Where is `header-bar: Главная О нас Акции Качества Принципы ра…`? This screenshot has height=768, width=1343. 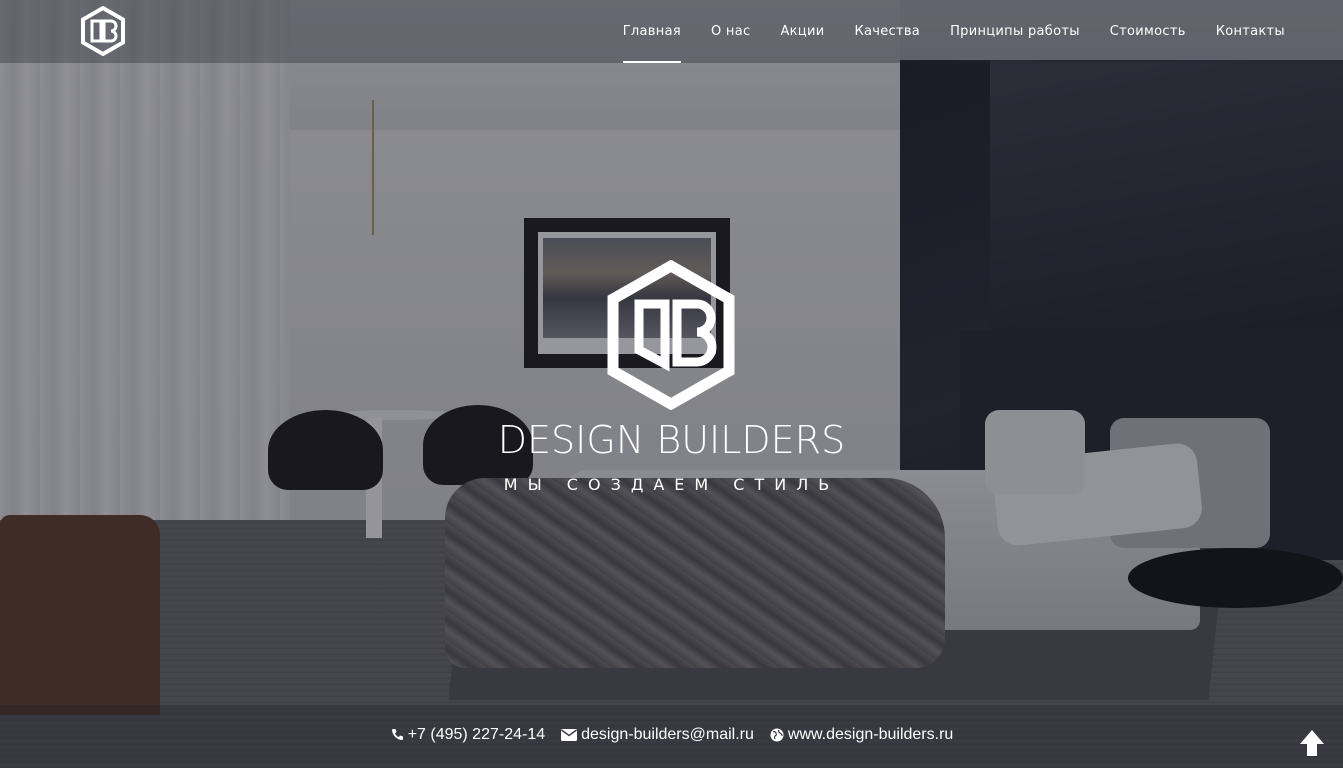 header-bar: Главная О нас Акции Качества Принципы ра… is located at coordinates (671, 31).